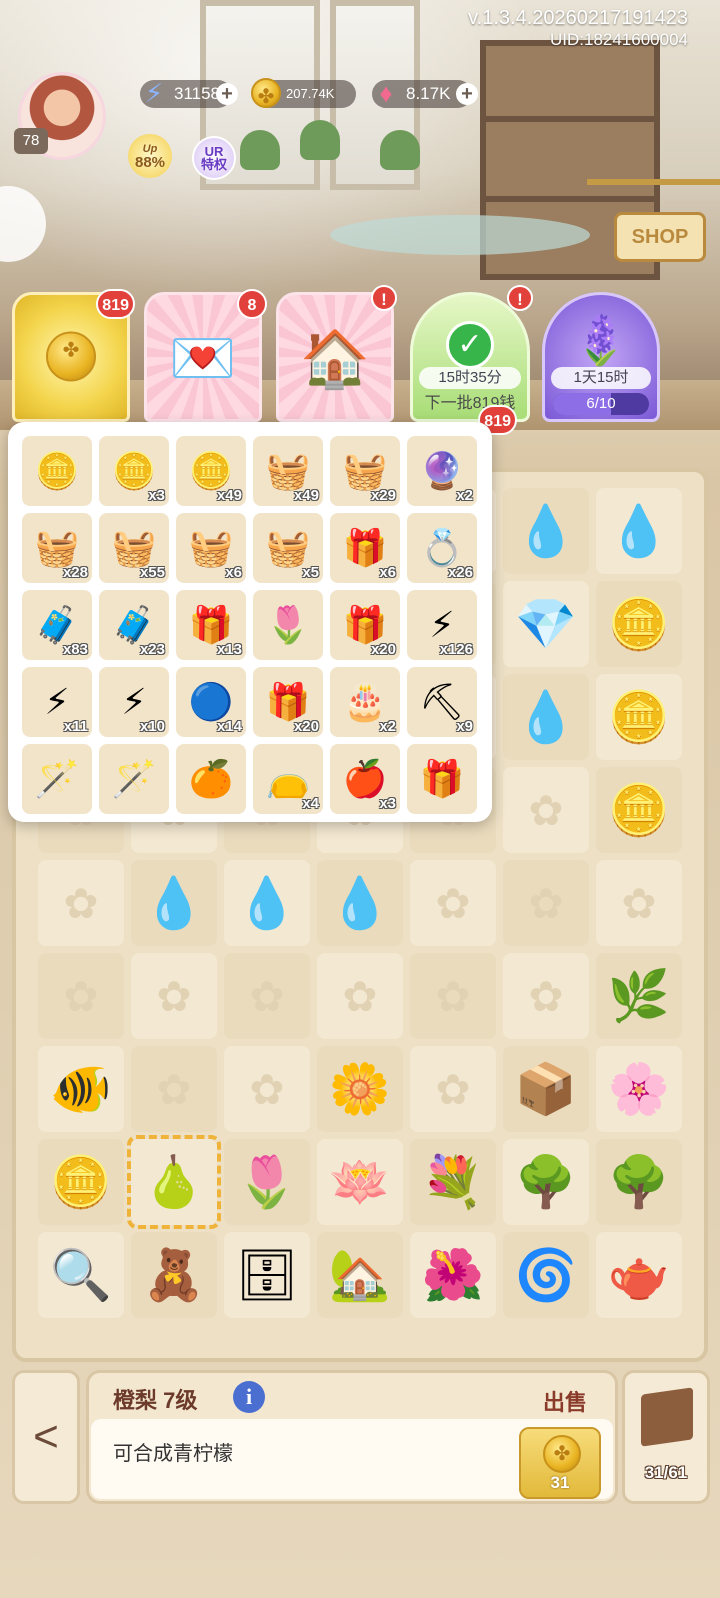 Image resolution: width=720 pixels, height=1598 pixels. I want to click on board-cell: 🗄, so click(267, 1275).